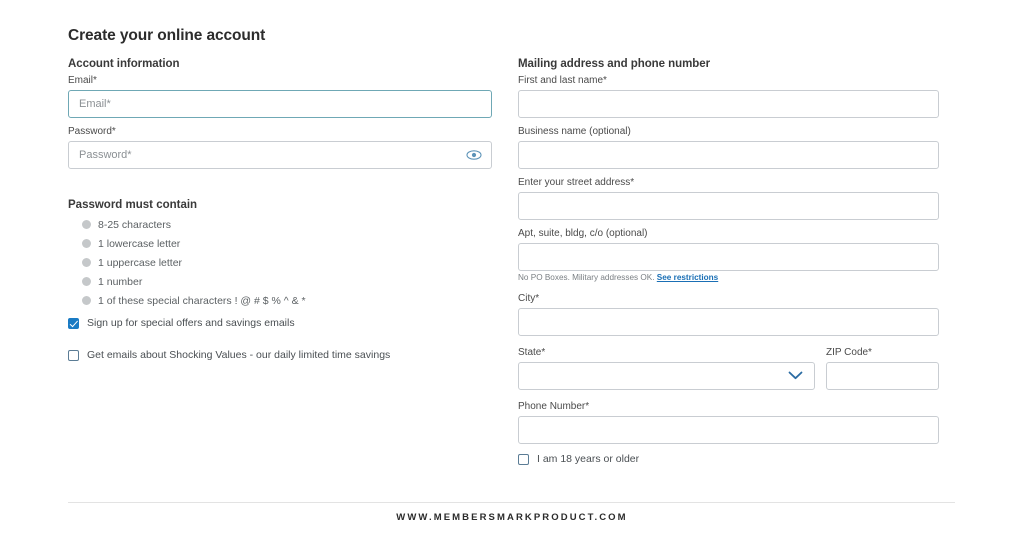 This screenshot has width=1024, height=538. I want to click on password-field-group: Password* Password*, so click(280, 147).